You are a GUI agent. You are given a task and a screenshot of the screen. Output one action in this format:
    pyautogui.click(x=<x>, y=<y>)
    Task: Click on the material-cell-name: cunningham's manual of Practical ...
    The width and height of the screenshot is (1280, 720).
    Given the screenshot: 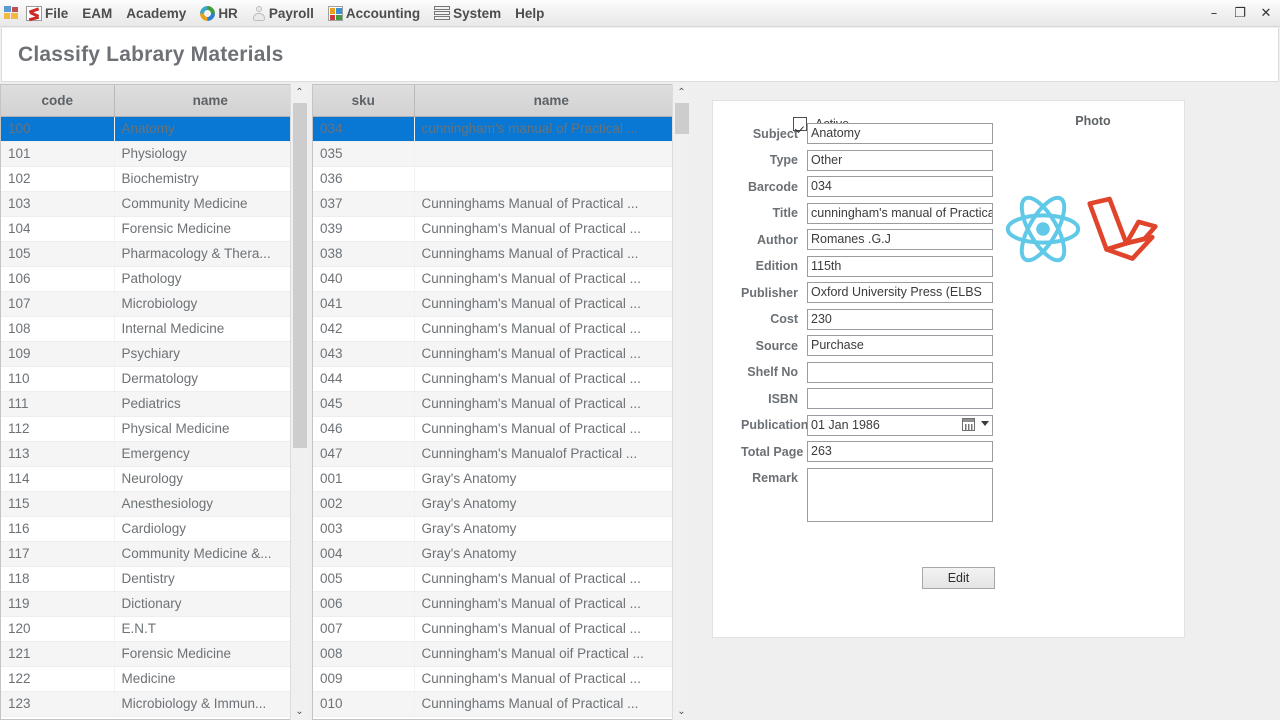 What is the action you would take?
    pyautogui.click(x=551, y=129)
    